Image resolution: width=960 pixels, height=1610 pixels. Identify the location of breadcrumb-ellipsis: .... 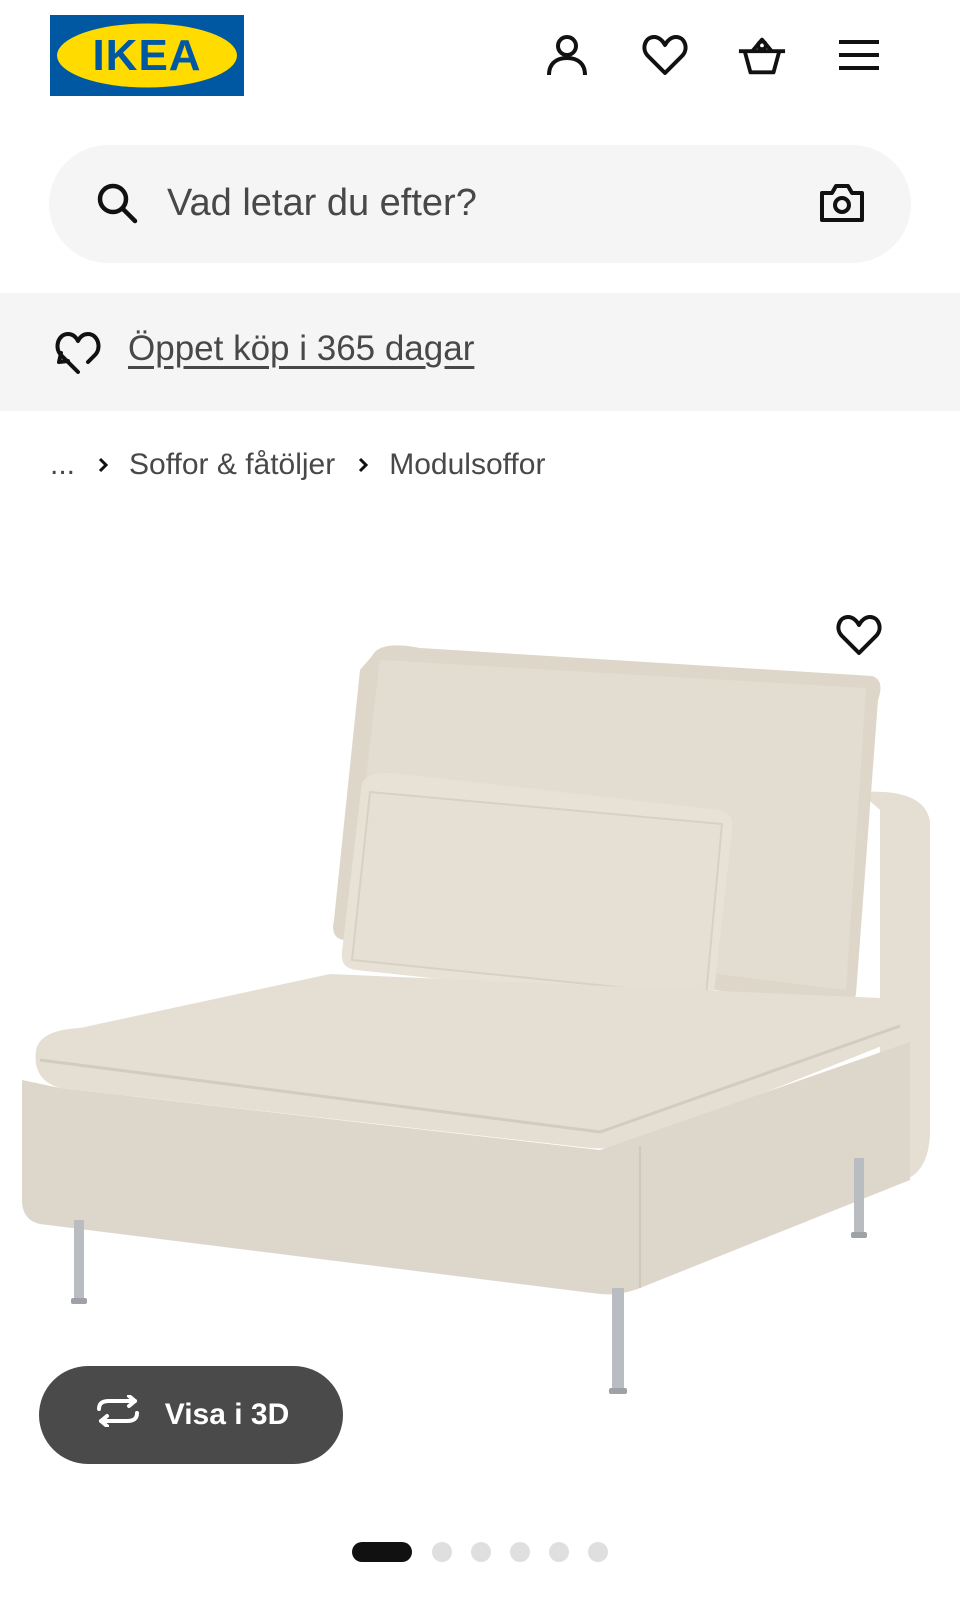
(62, 465).